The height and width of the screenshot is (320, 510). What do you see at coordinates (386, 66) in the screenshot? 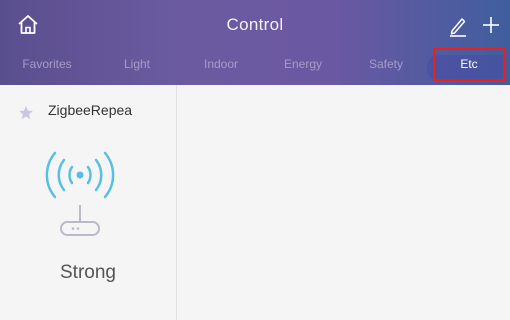
I see `tab-safety: Safety` at bounding box center [386, 66].